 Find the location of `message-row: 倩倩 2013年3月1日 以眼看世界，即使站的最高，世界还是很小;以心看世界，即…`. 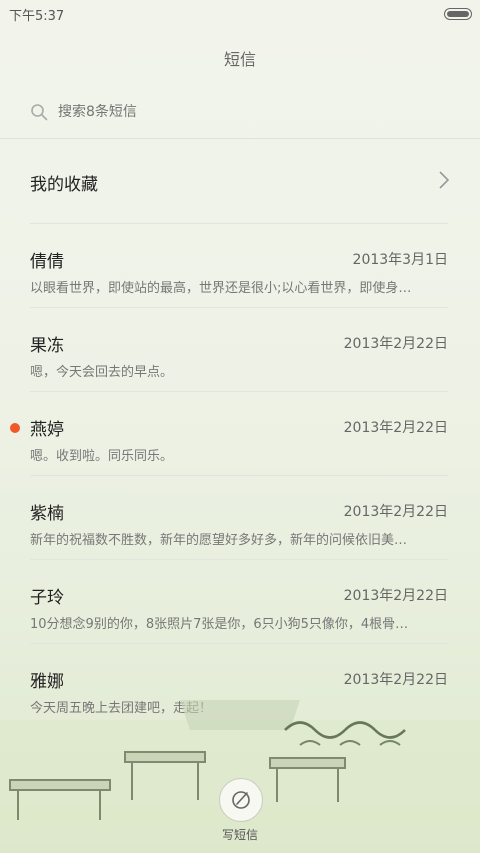

message-row: 倩倩 2013年3月1日 以眼看世界，即使站的最高，世界还是很小;以心看世界，即… is located at coordinates (240, 275).